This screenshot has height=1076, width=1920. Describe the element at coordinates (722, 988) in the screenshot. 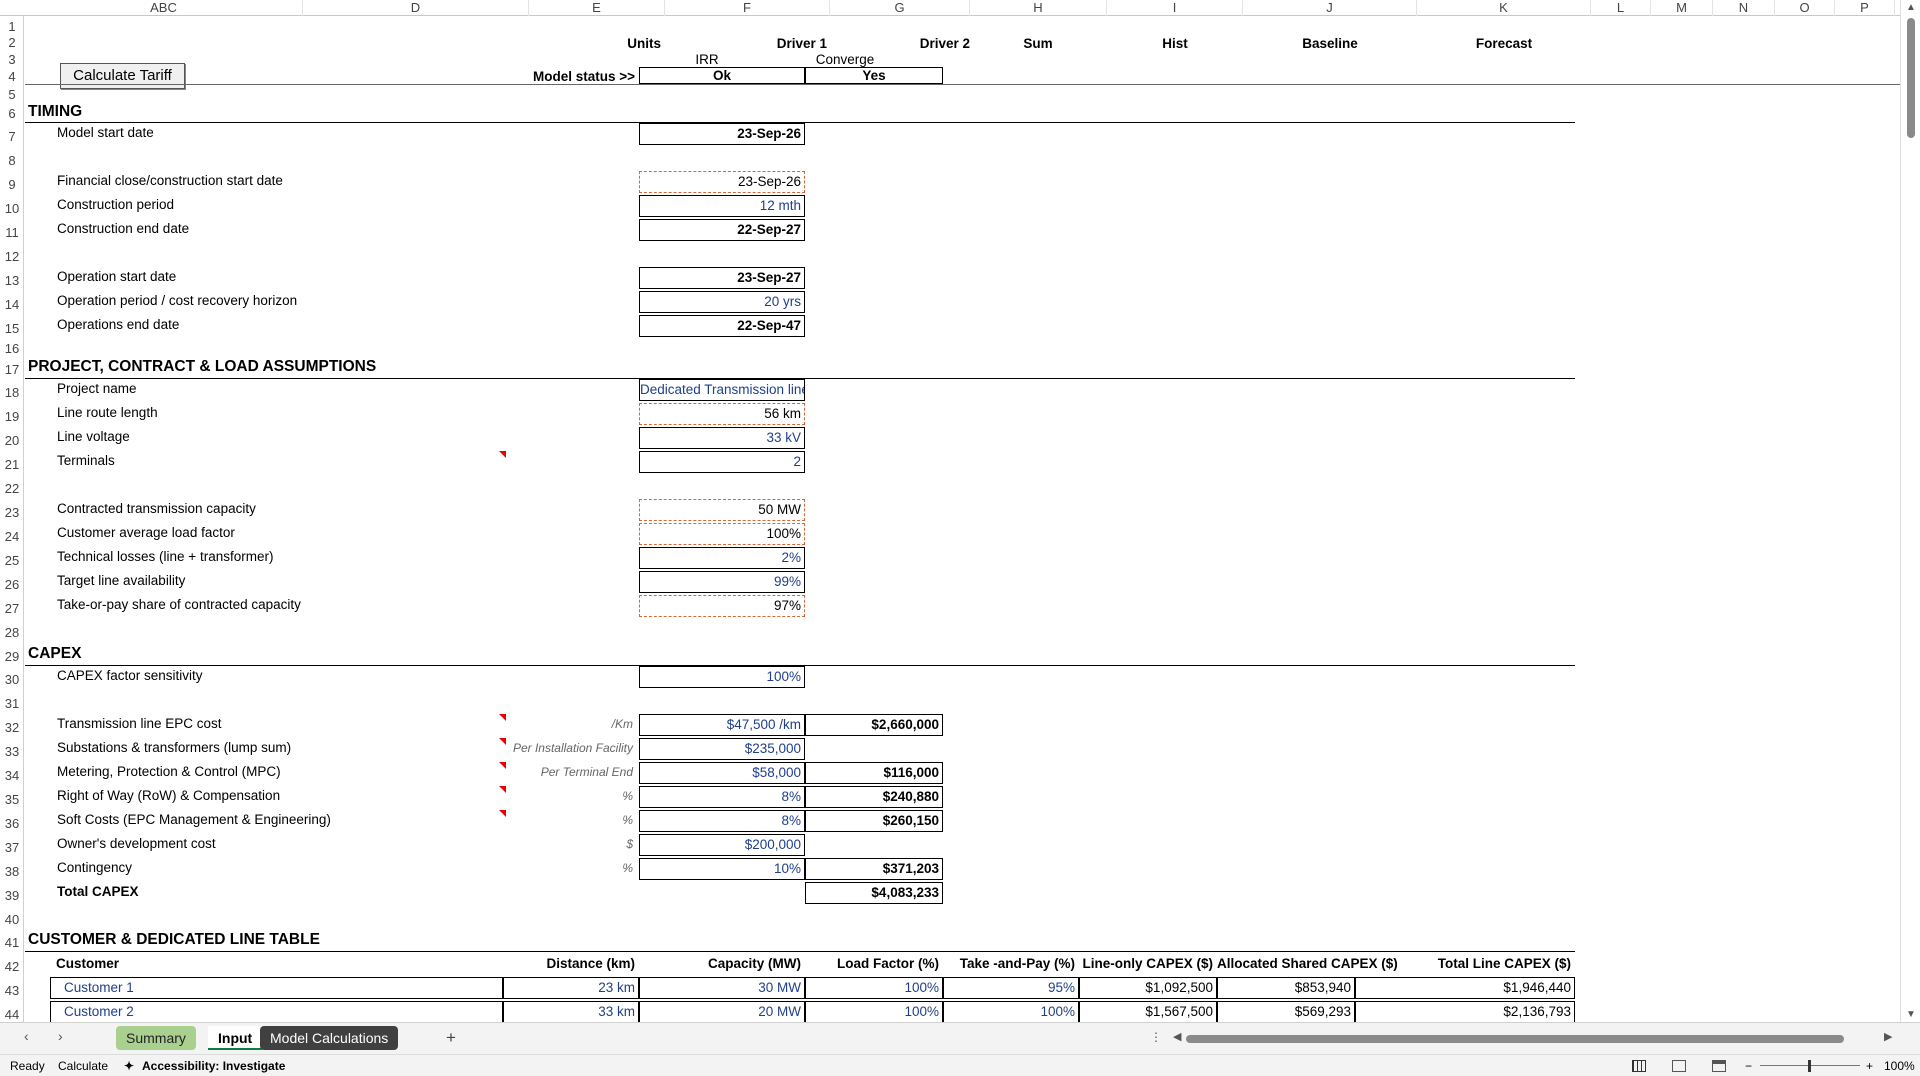

I see `customer-table-cell: 30 MW` at that location.